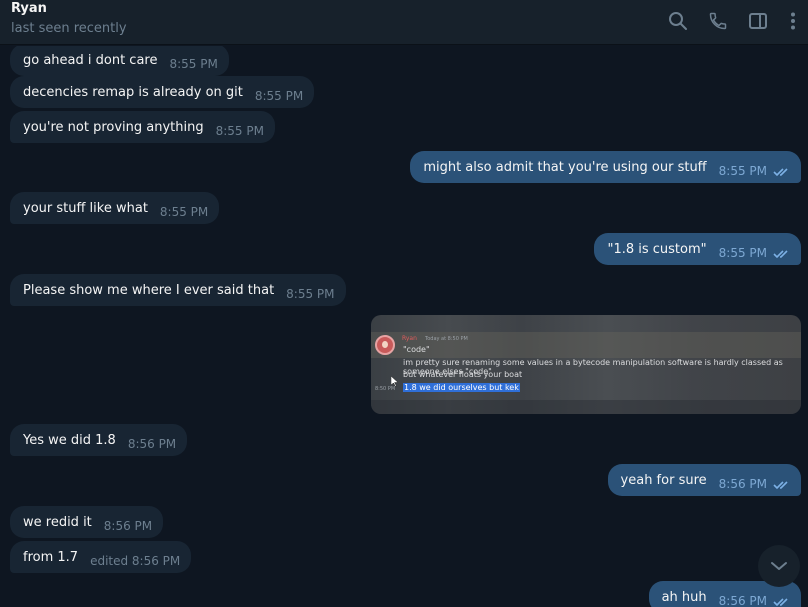 The image size is (808, 607). What do you see at coordinates (758, 21) in the screenshot?
I see `sidebar-panel-icon` at bounding box center [758, 21].